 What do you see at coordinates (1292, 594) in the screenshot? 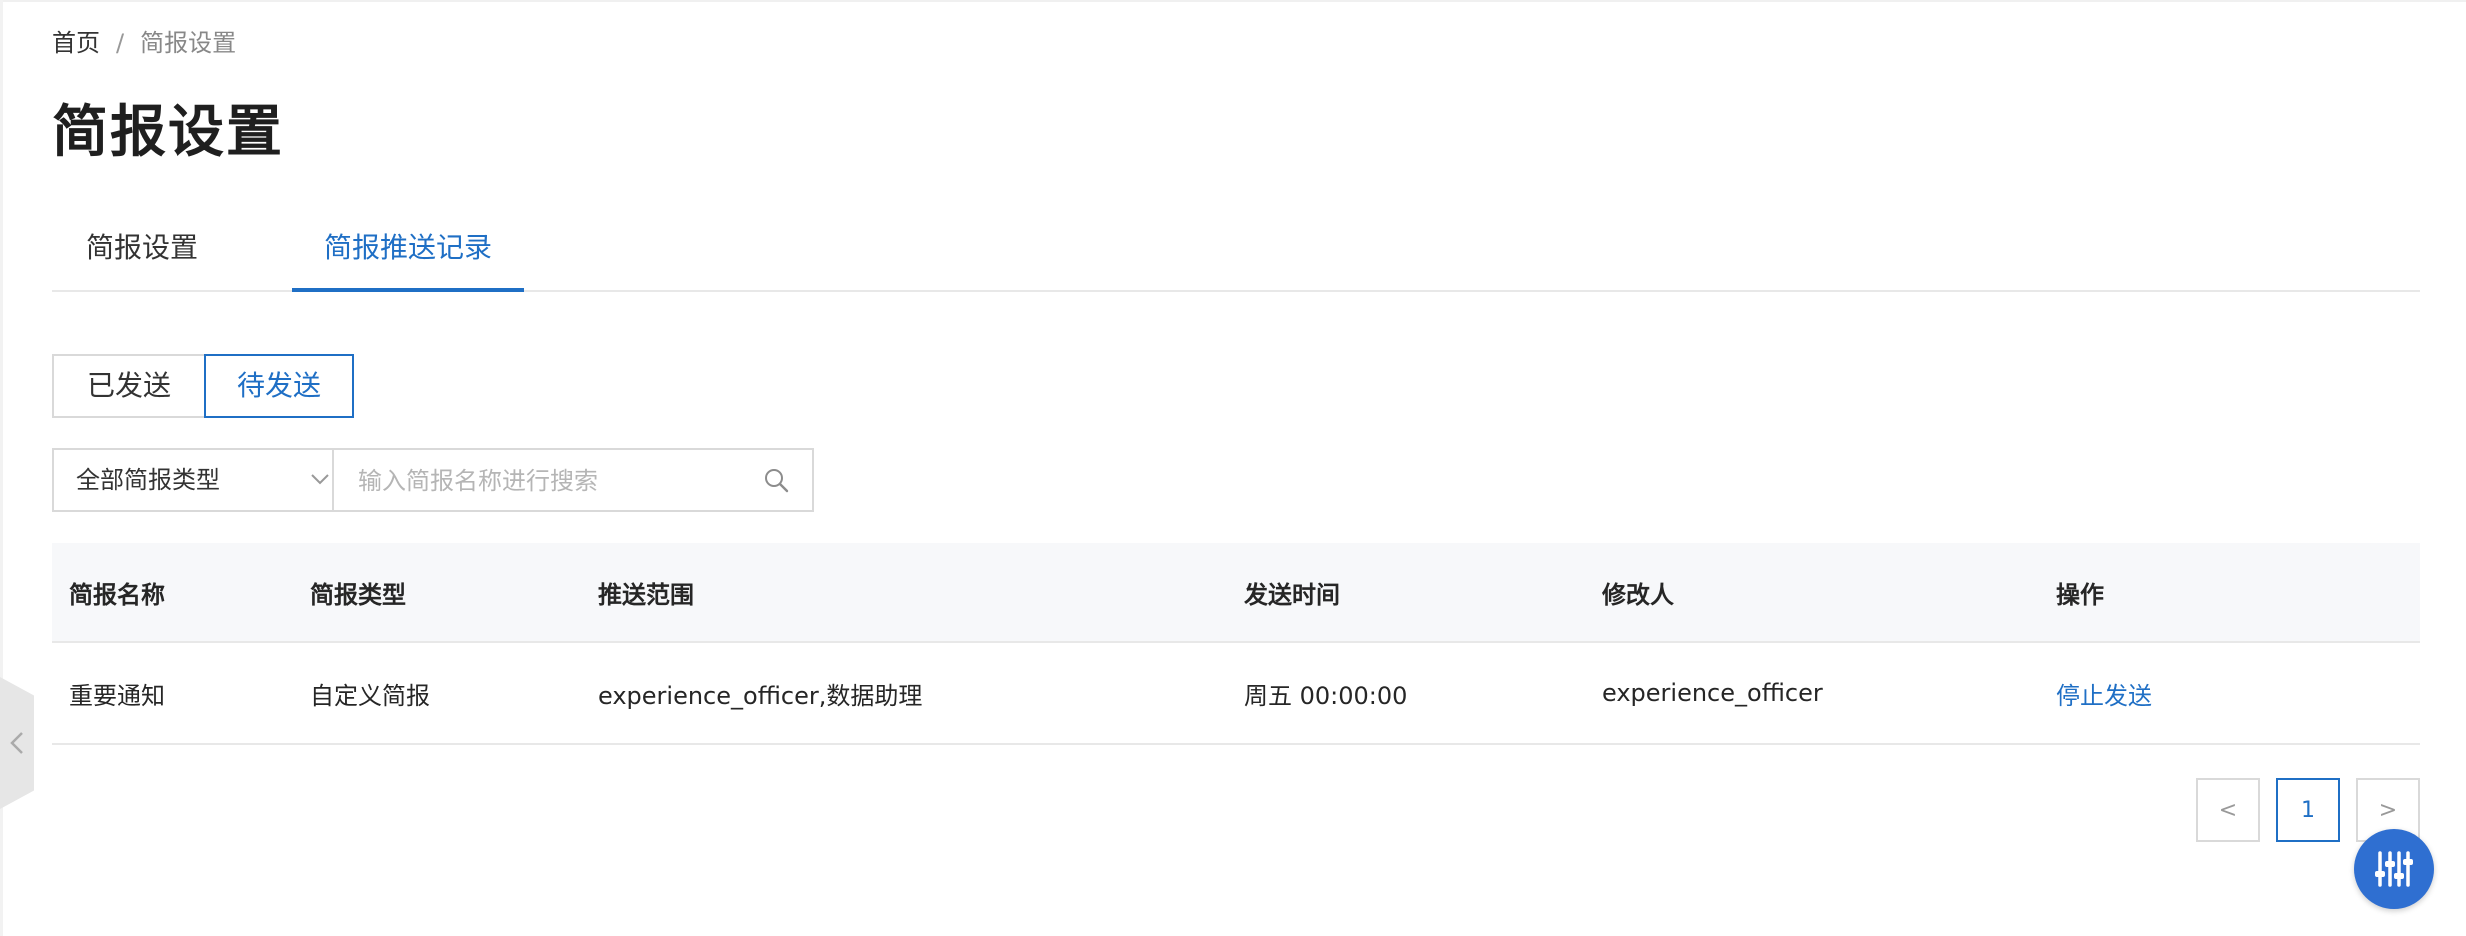
I see `column-header-send-time: 发送时间` at bounding box center [1292, 594].